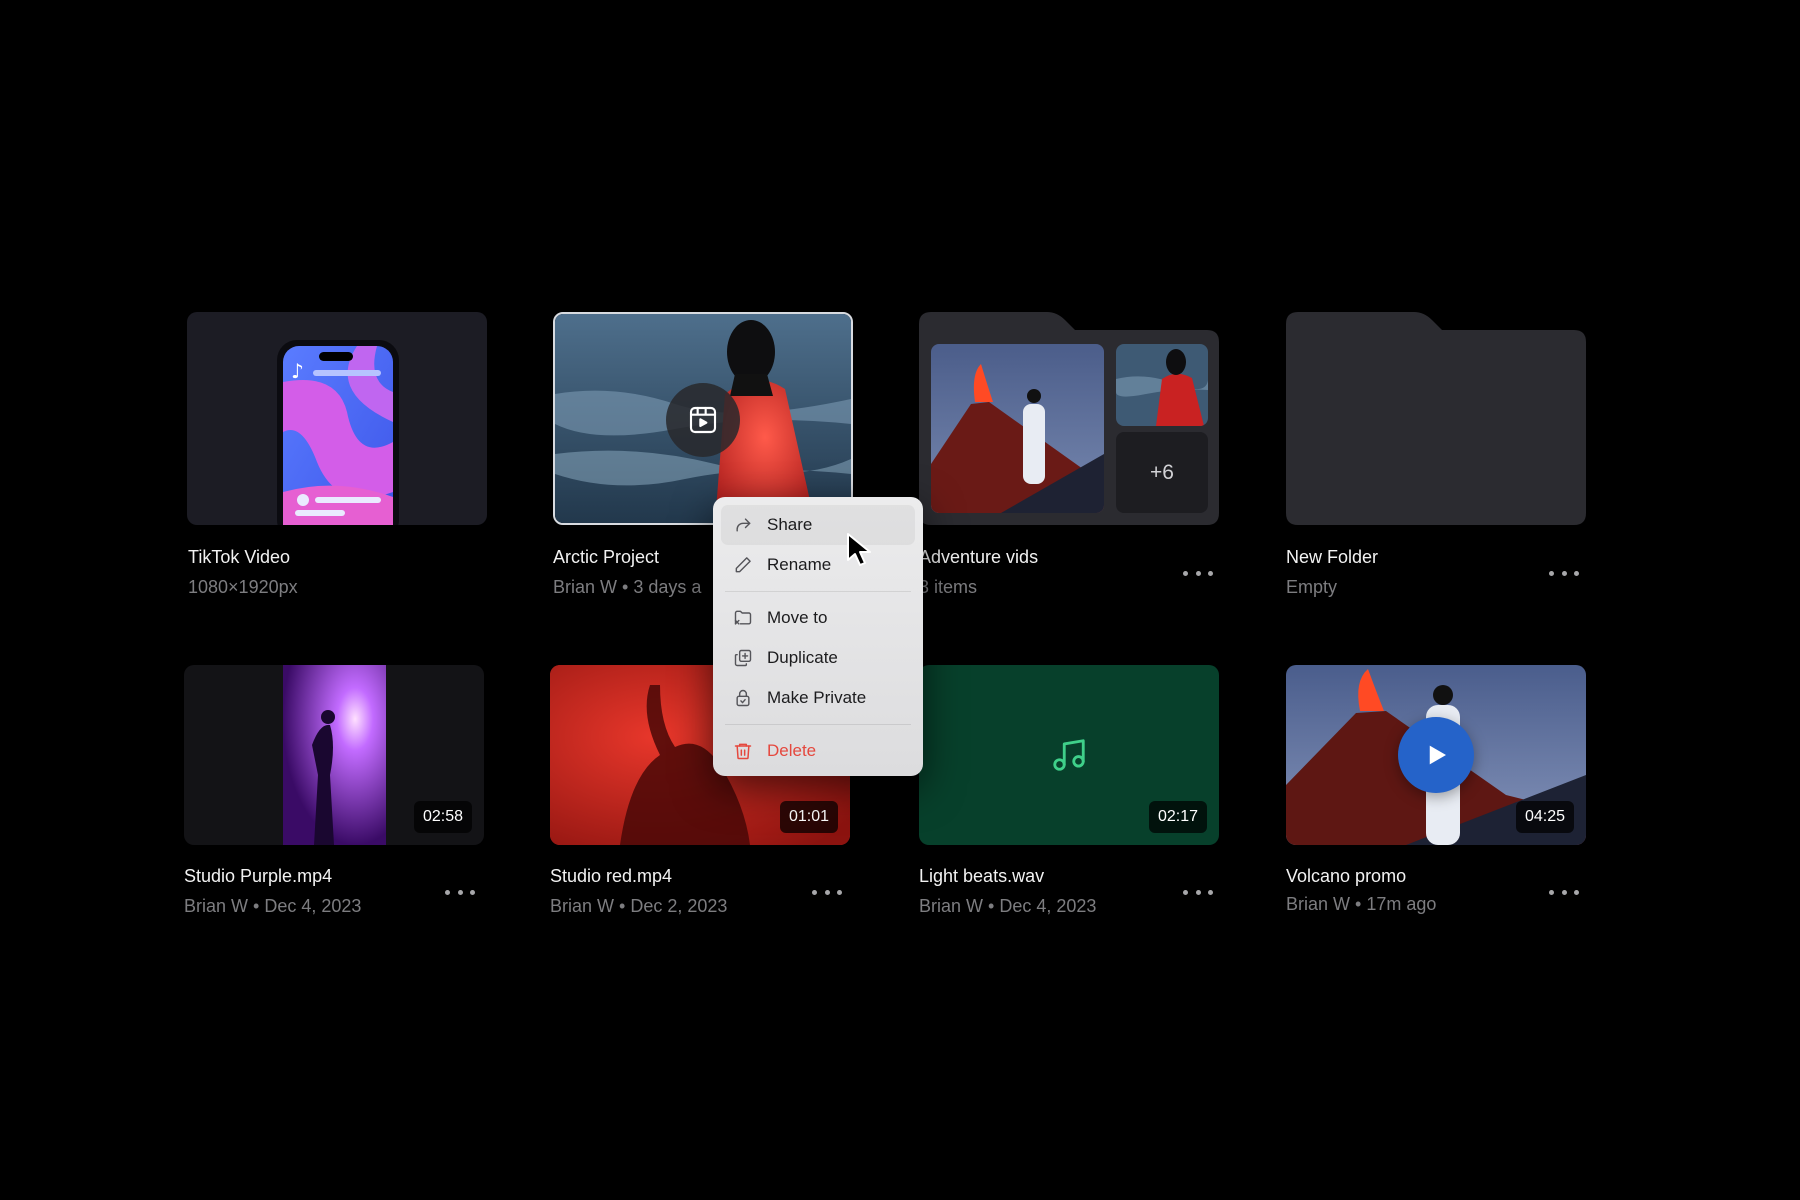 Image resolution: width=1800 pixels, height=1200 pixels. Describe the element at coordinates (1361, 904) in the screenshot. I see `file-meta: Brian W • 17m ago` at that location.